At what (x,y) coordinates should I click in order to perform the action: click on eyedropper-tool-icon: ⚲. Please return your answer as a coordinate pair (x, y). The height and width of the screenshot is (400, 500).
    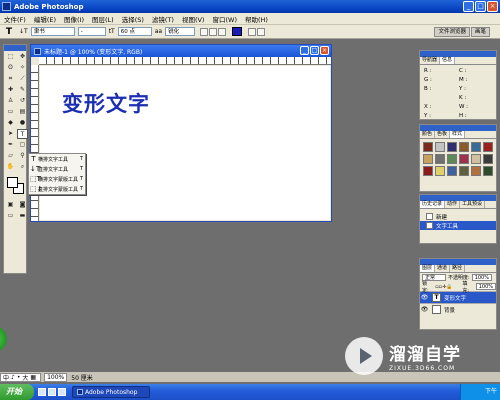
    Looking at the image, I should click on (22, 156).